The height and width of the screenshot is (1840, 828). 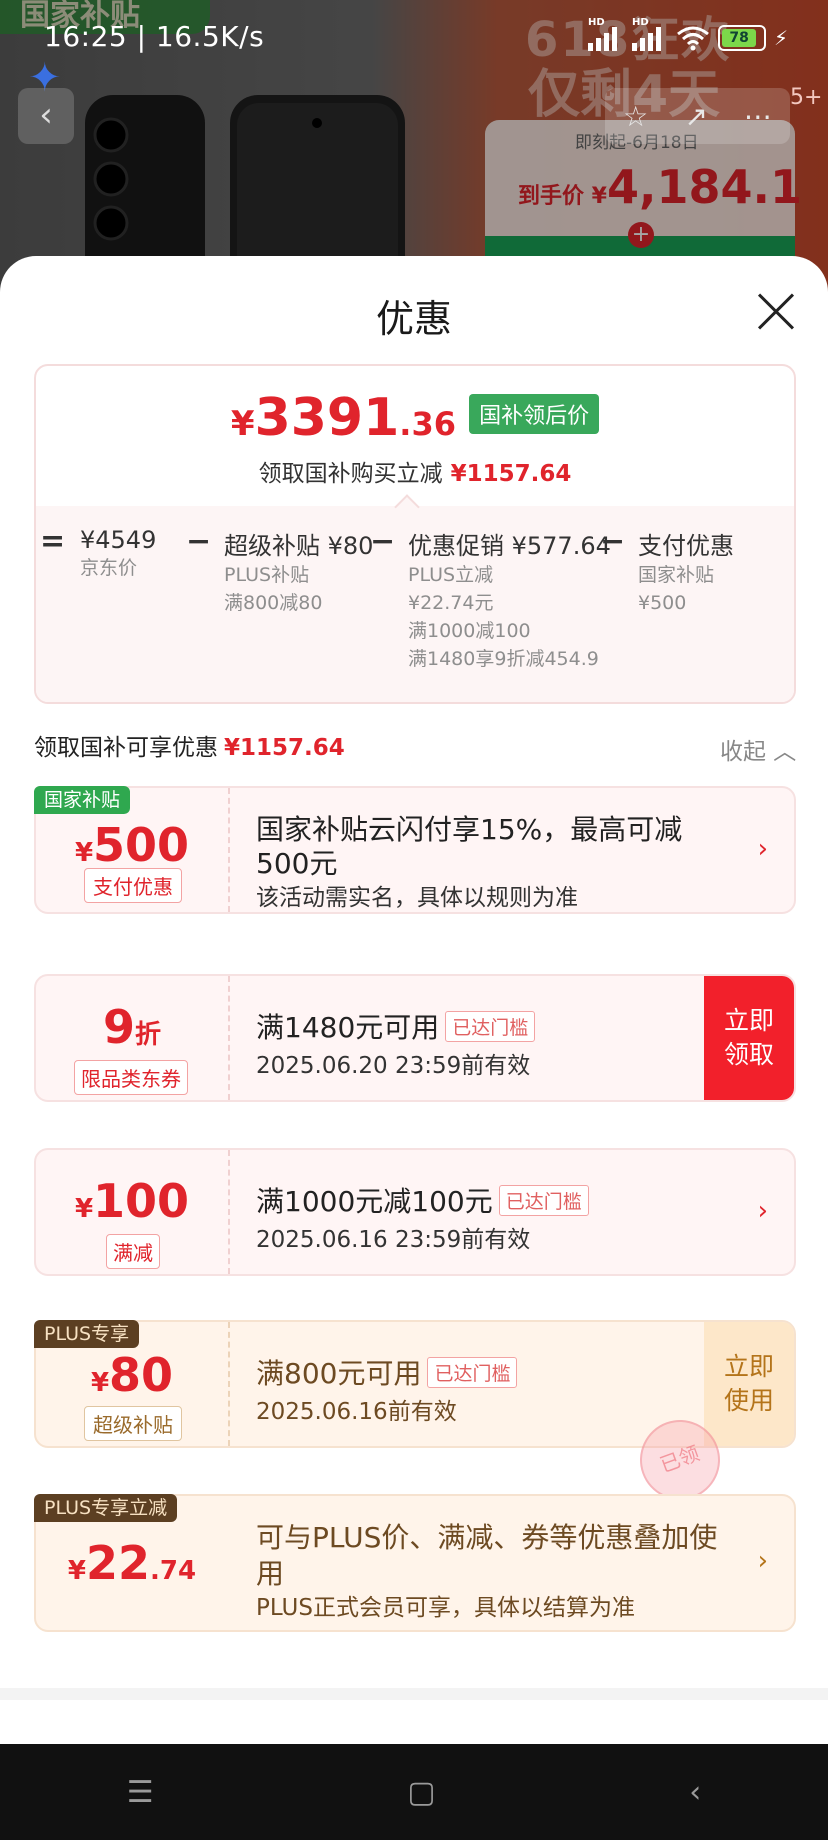 What do you see at coordinates (118, 552) in the screenshot?
I see `breakdown-jd-price: ¥4549 京东价` at bounding box center [118, 552].